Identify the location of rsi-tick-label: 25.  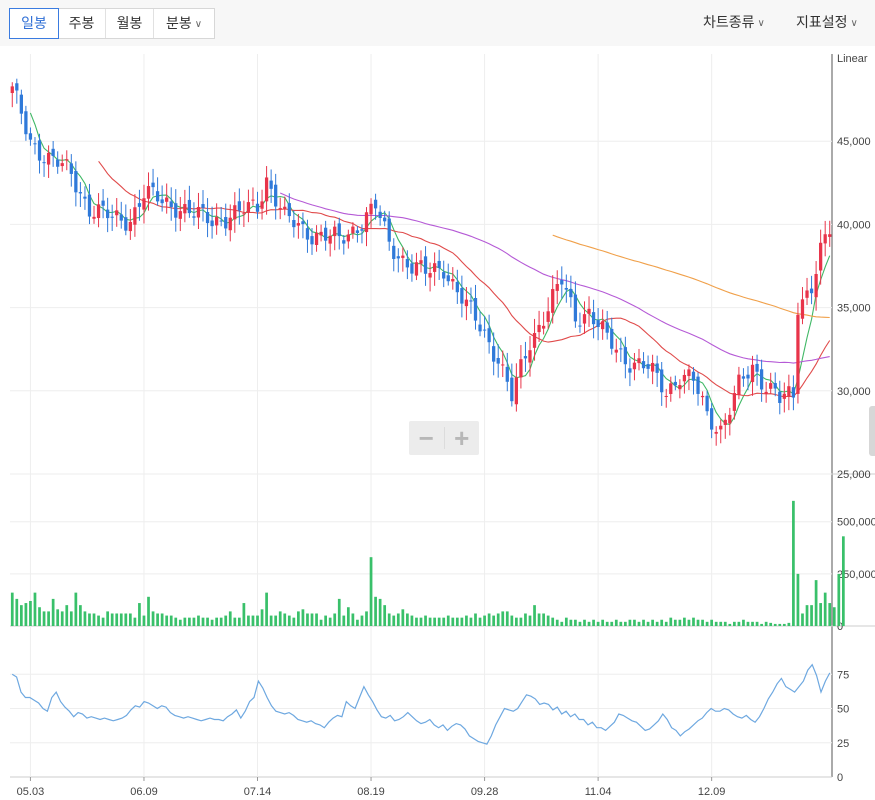
(843, 744).